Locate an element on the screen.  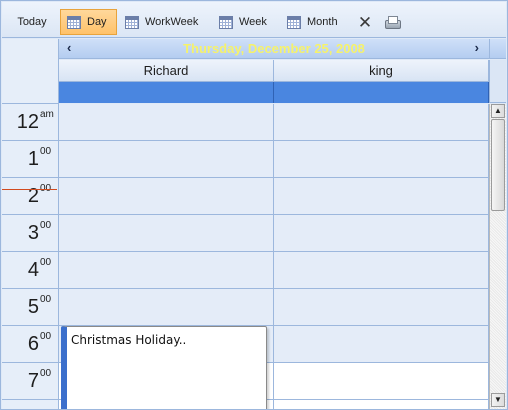
resource-name: king is located at coordinates (381, 70).